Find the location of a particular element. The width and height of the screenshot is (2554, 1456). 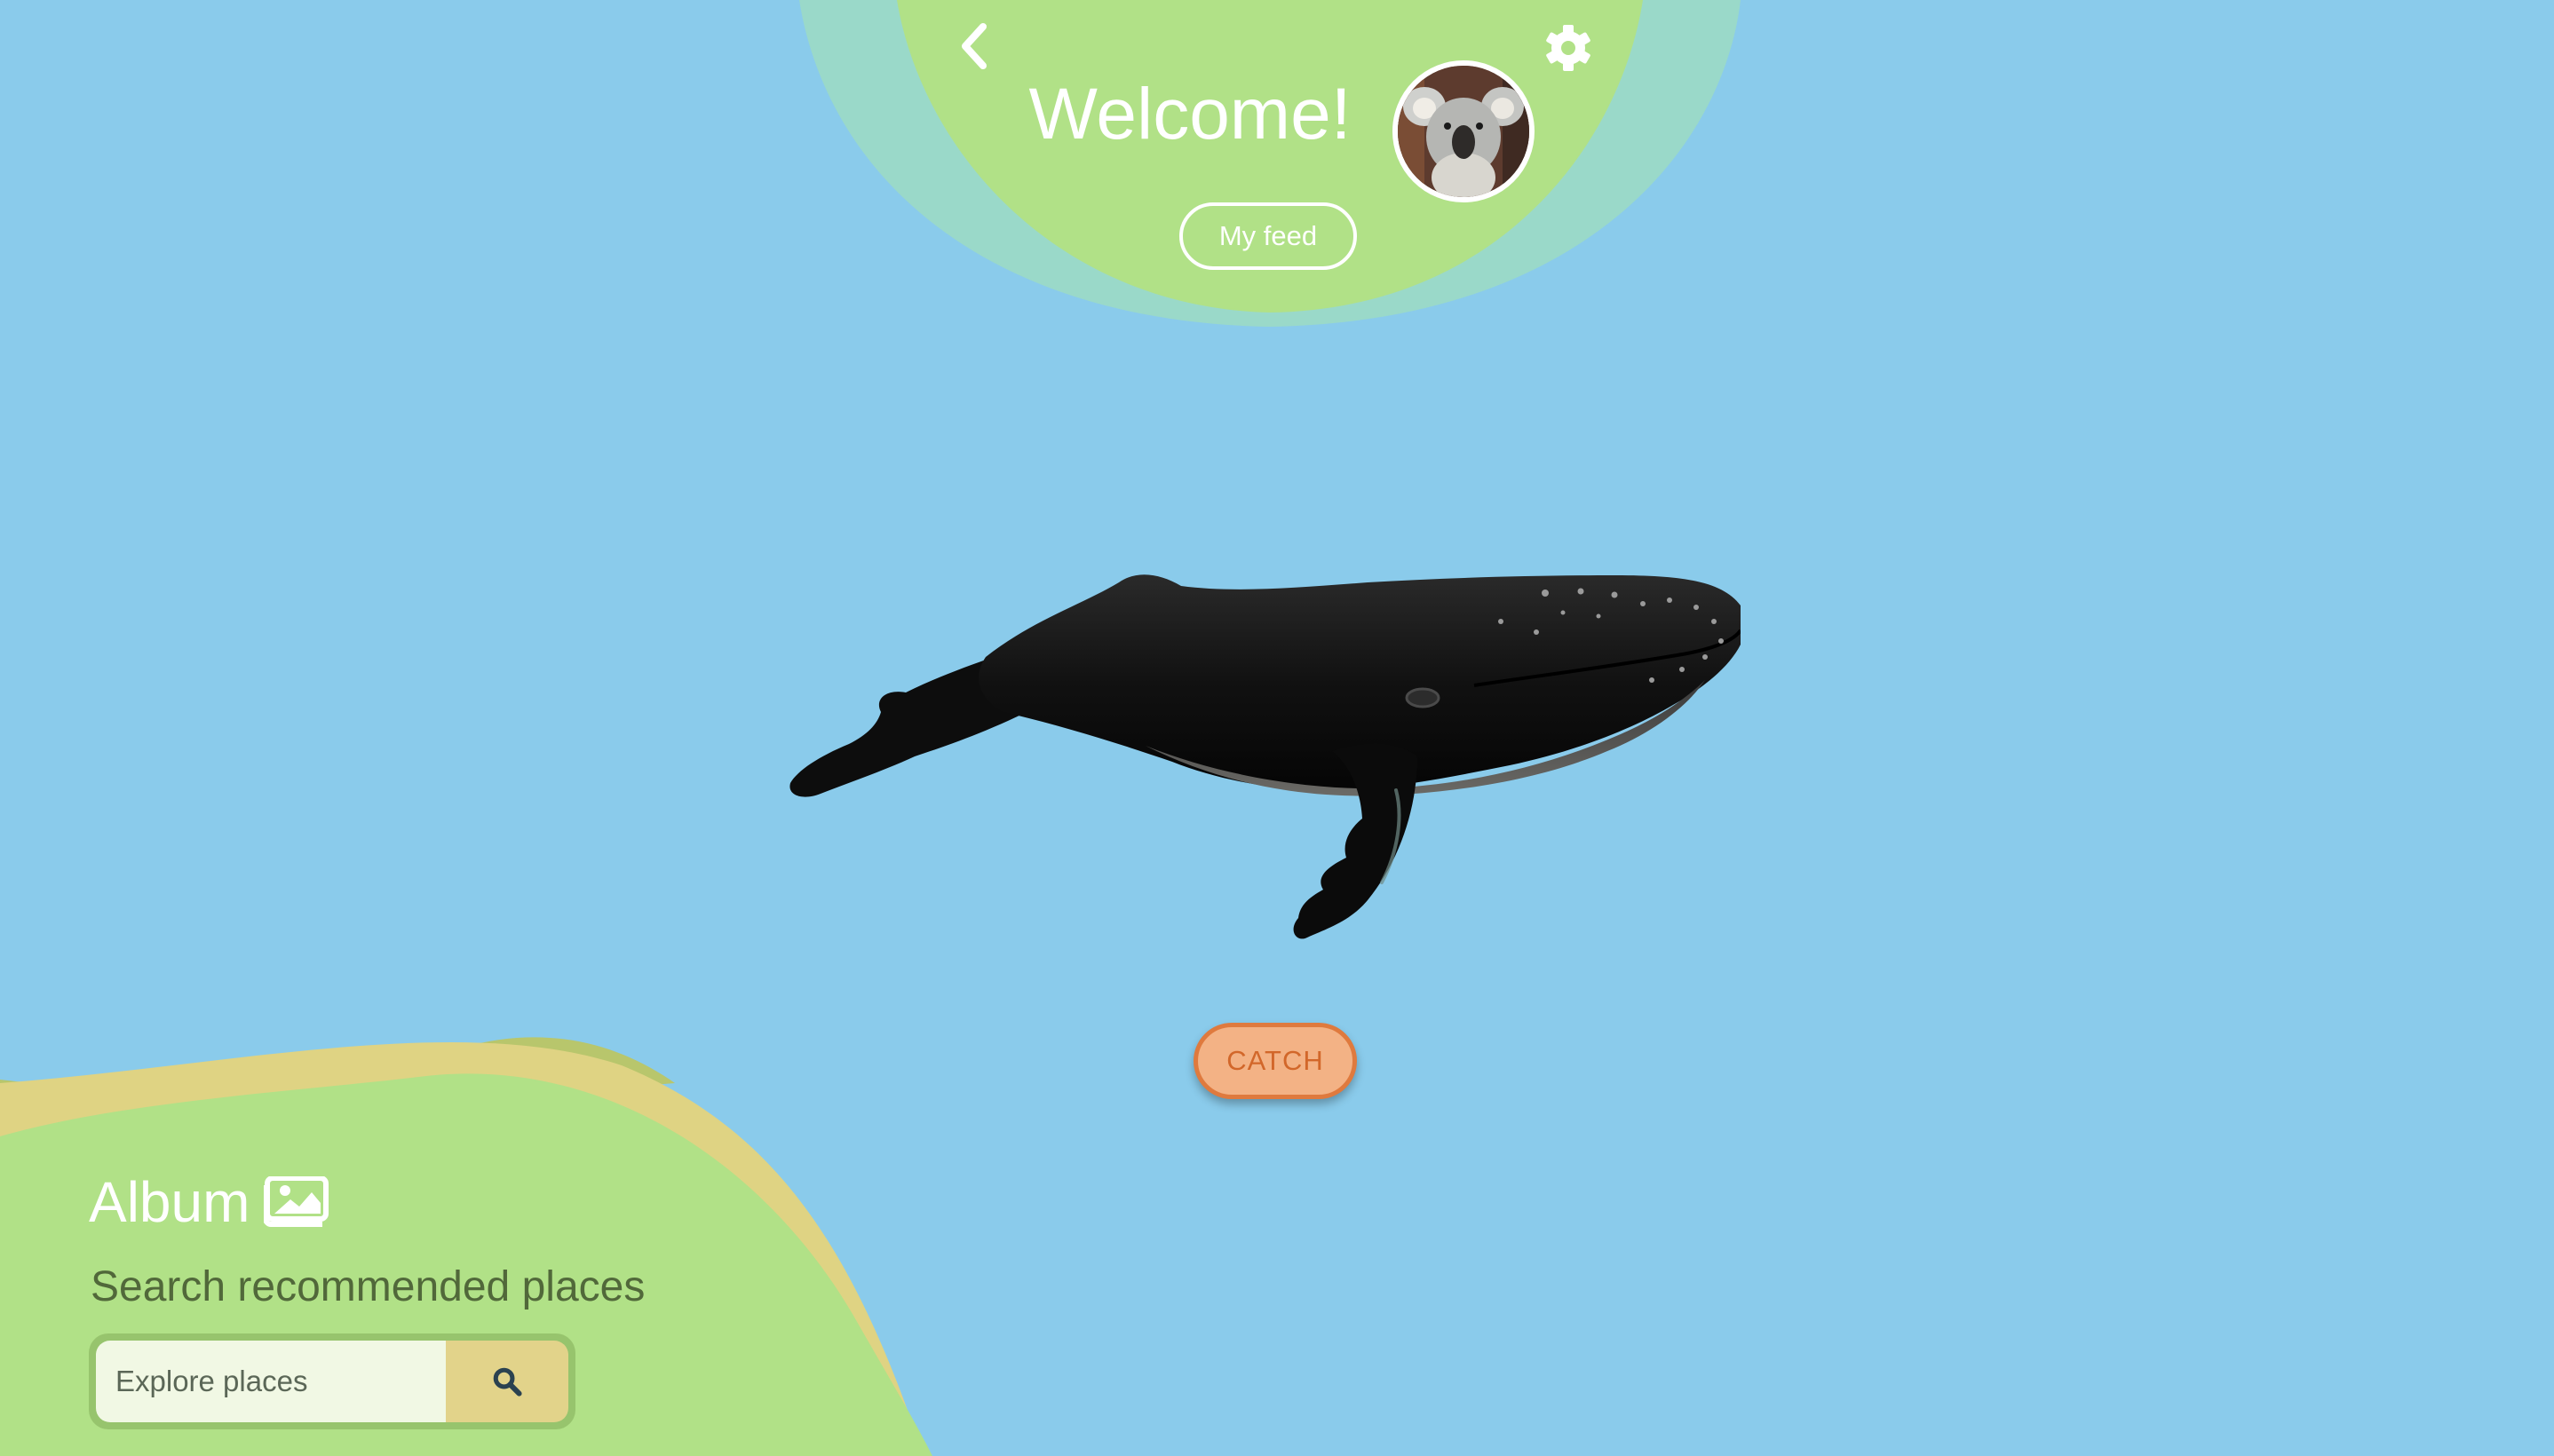

header-background-blob is located at coordinates (1270, 163).